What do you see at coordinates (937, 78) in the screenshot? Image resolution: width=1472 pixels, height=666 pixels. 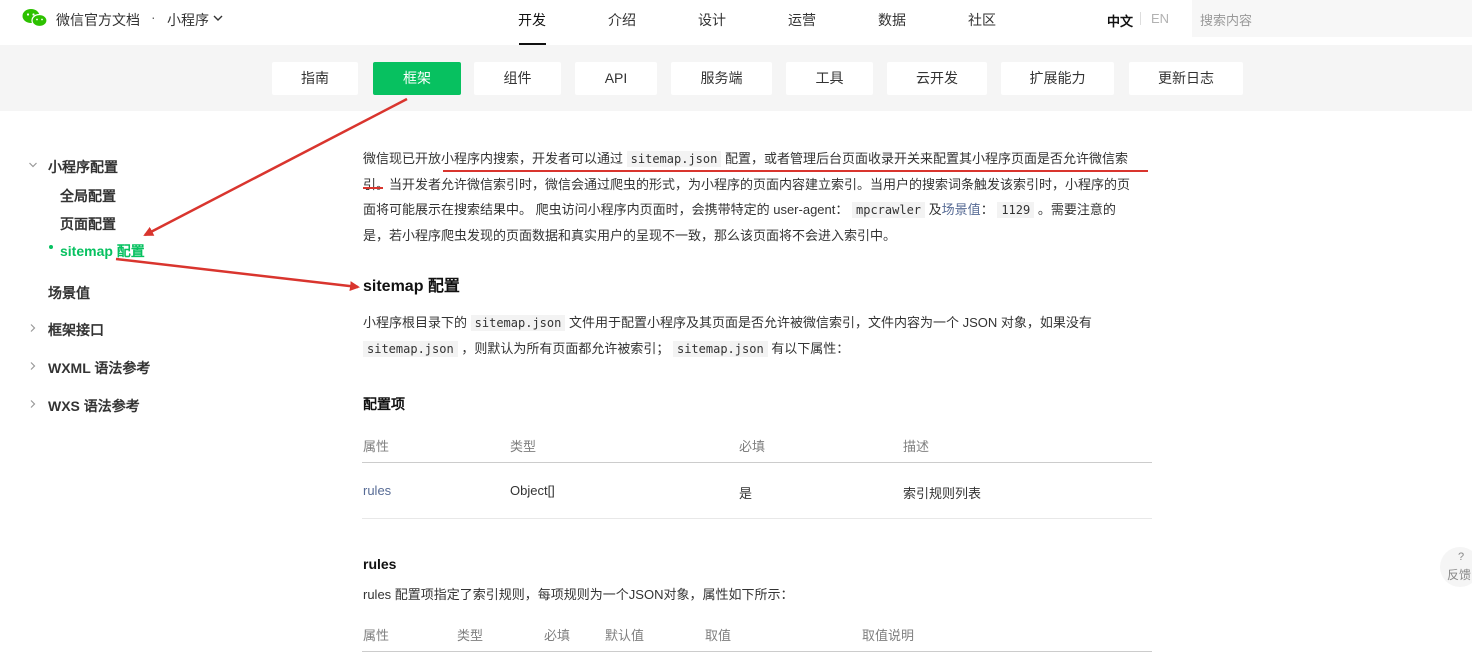 I see `tab-cloud: 云开发` at bounding box center [937, 78].